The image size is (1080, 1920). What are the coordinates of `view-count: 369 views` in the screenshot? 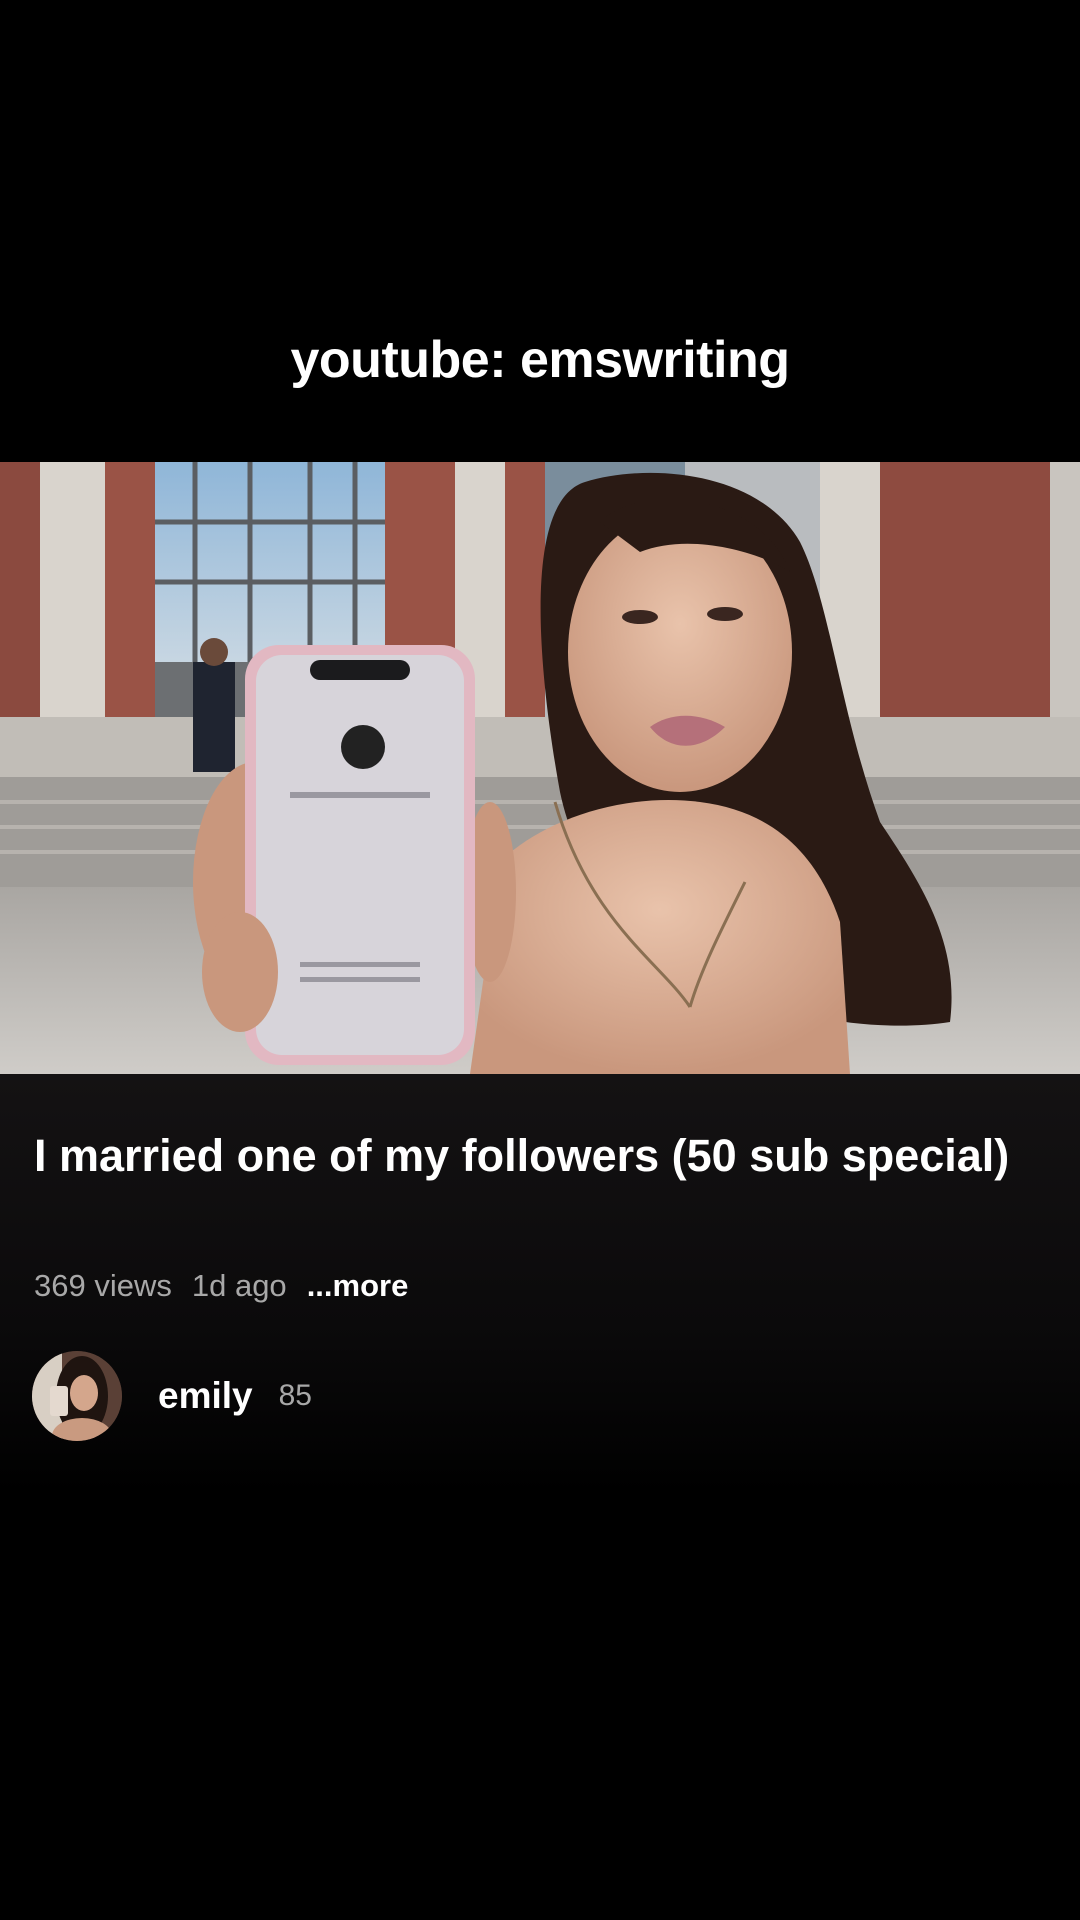 It's located at (103, 1285).